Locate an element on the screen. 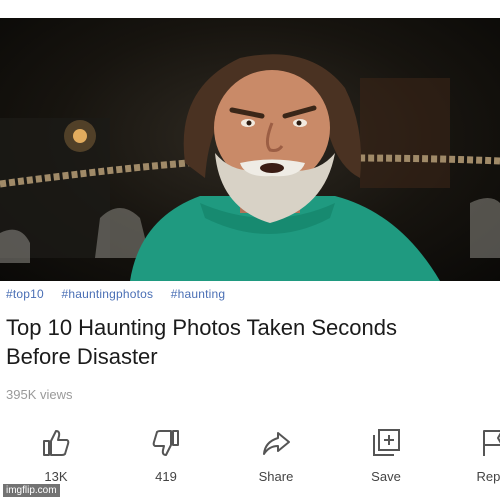  save-button: Save is located at coordinates (386, 455).